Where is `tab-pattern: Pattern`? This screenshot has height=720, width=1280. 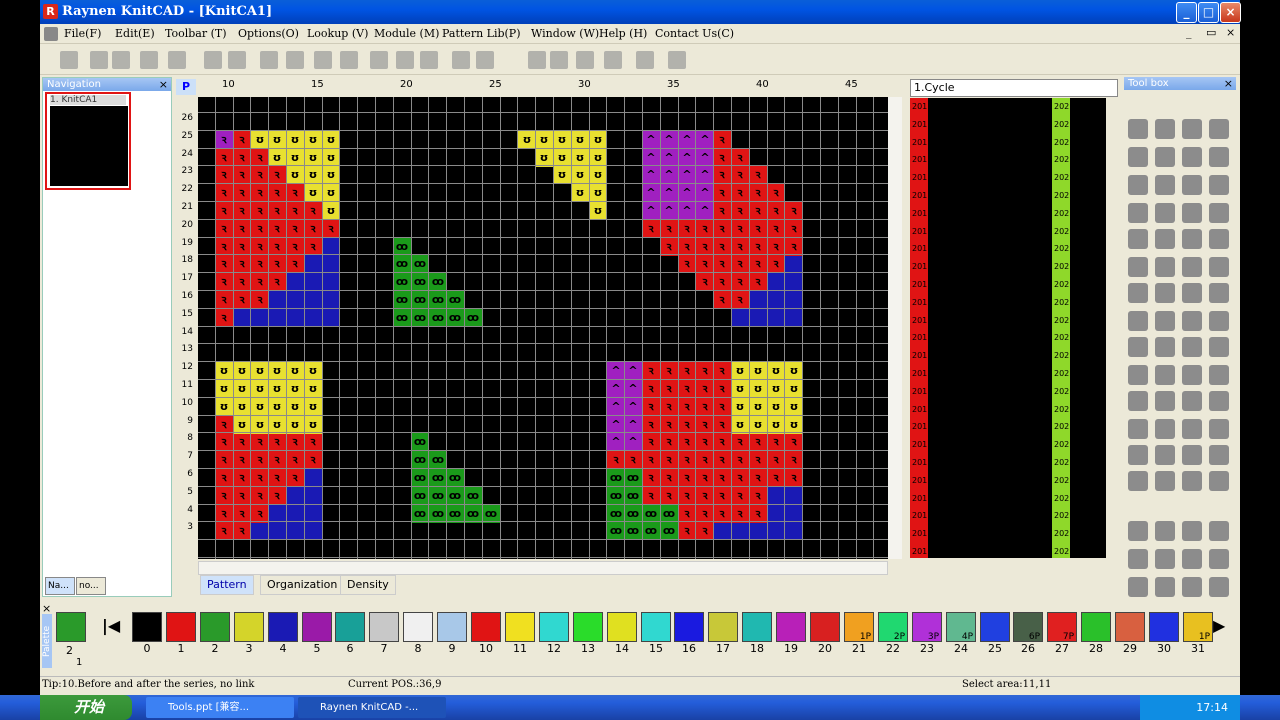
tab-pattern: Pattern is located at coordinates (227, 585).